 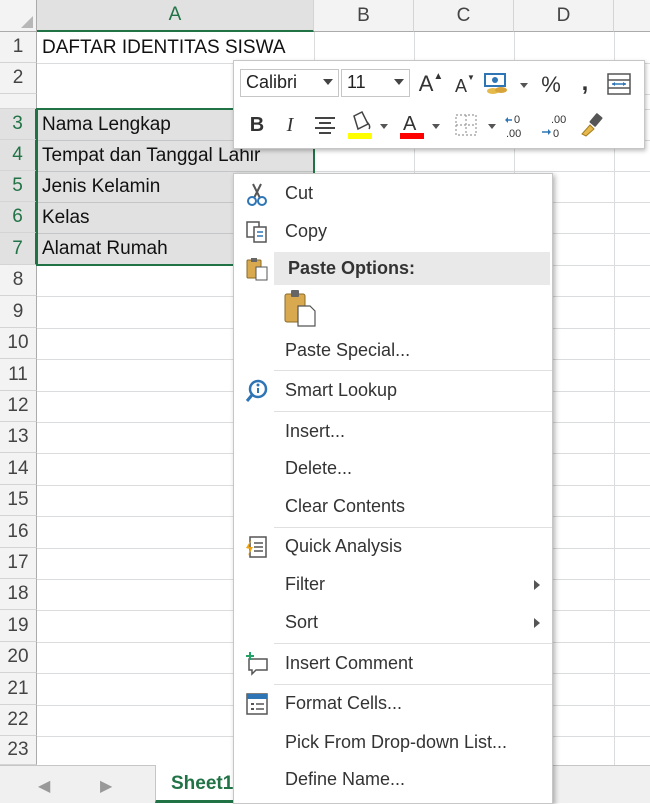 What do you see at coordinates (360, 125) in the screenshot?
I see `fill-color-button` at bounding box center [360, 125].